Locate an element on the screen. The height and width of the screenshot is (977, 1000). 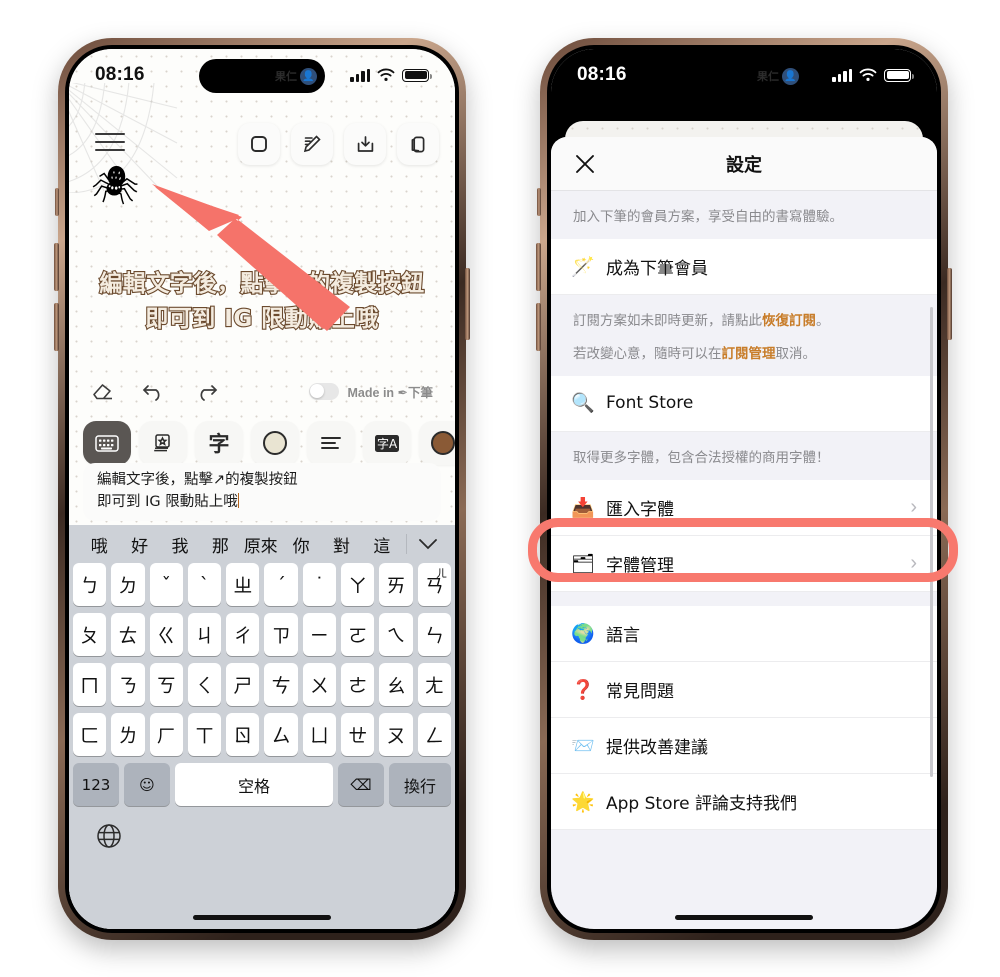
key: ㄒ is located at coordinates (204, 734).